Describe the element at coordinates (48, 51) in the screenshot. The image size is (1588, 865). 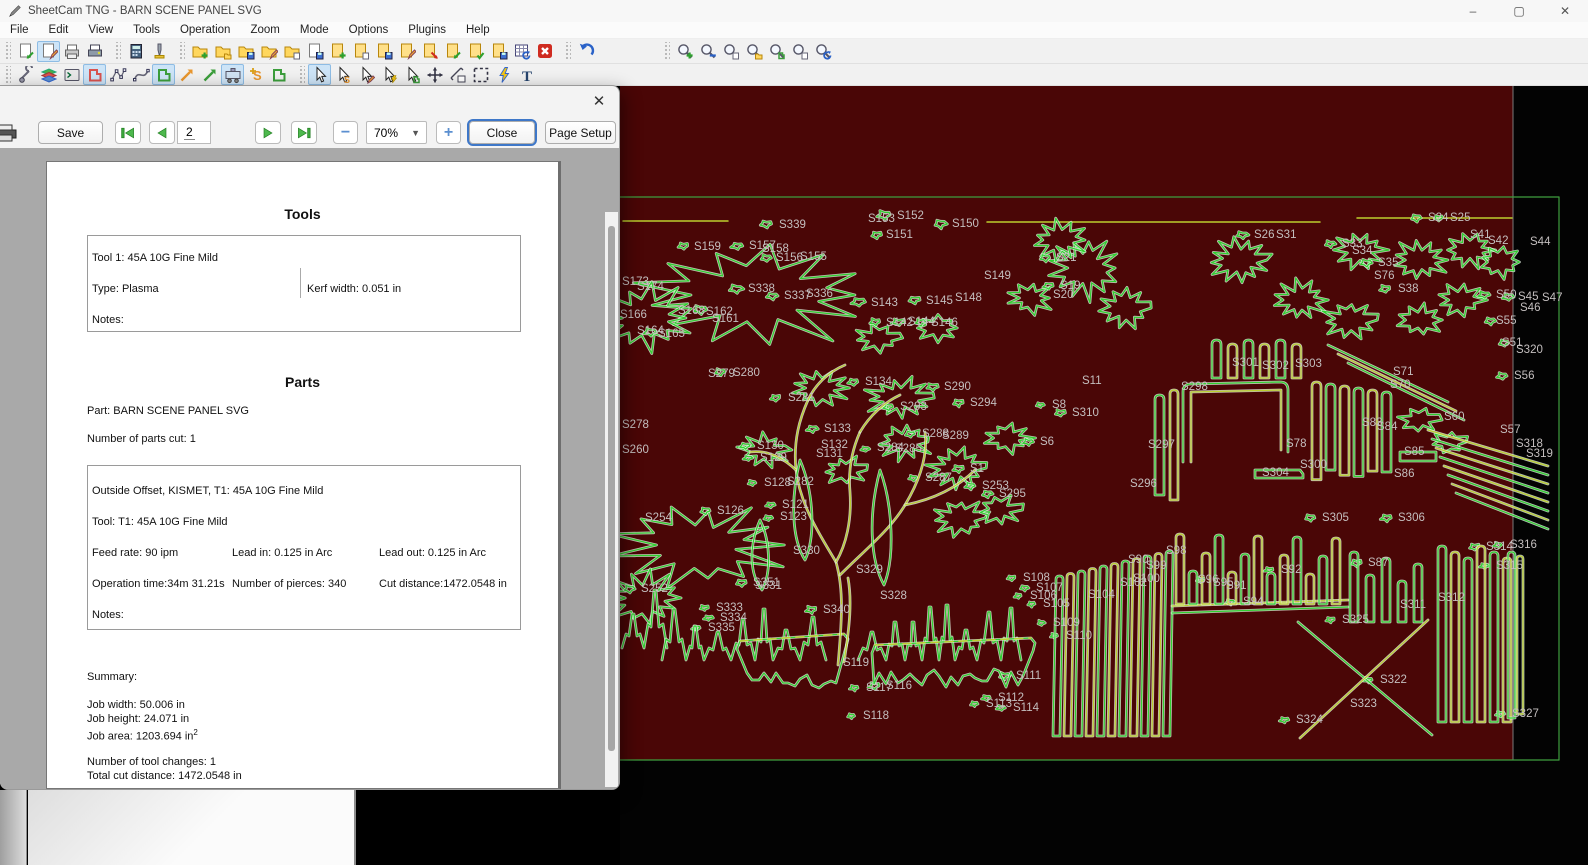
I see `edit-post-processor-button` at that location.